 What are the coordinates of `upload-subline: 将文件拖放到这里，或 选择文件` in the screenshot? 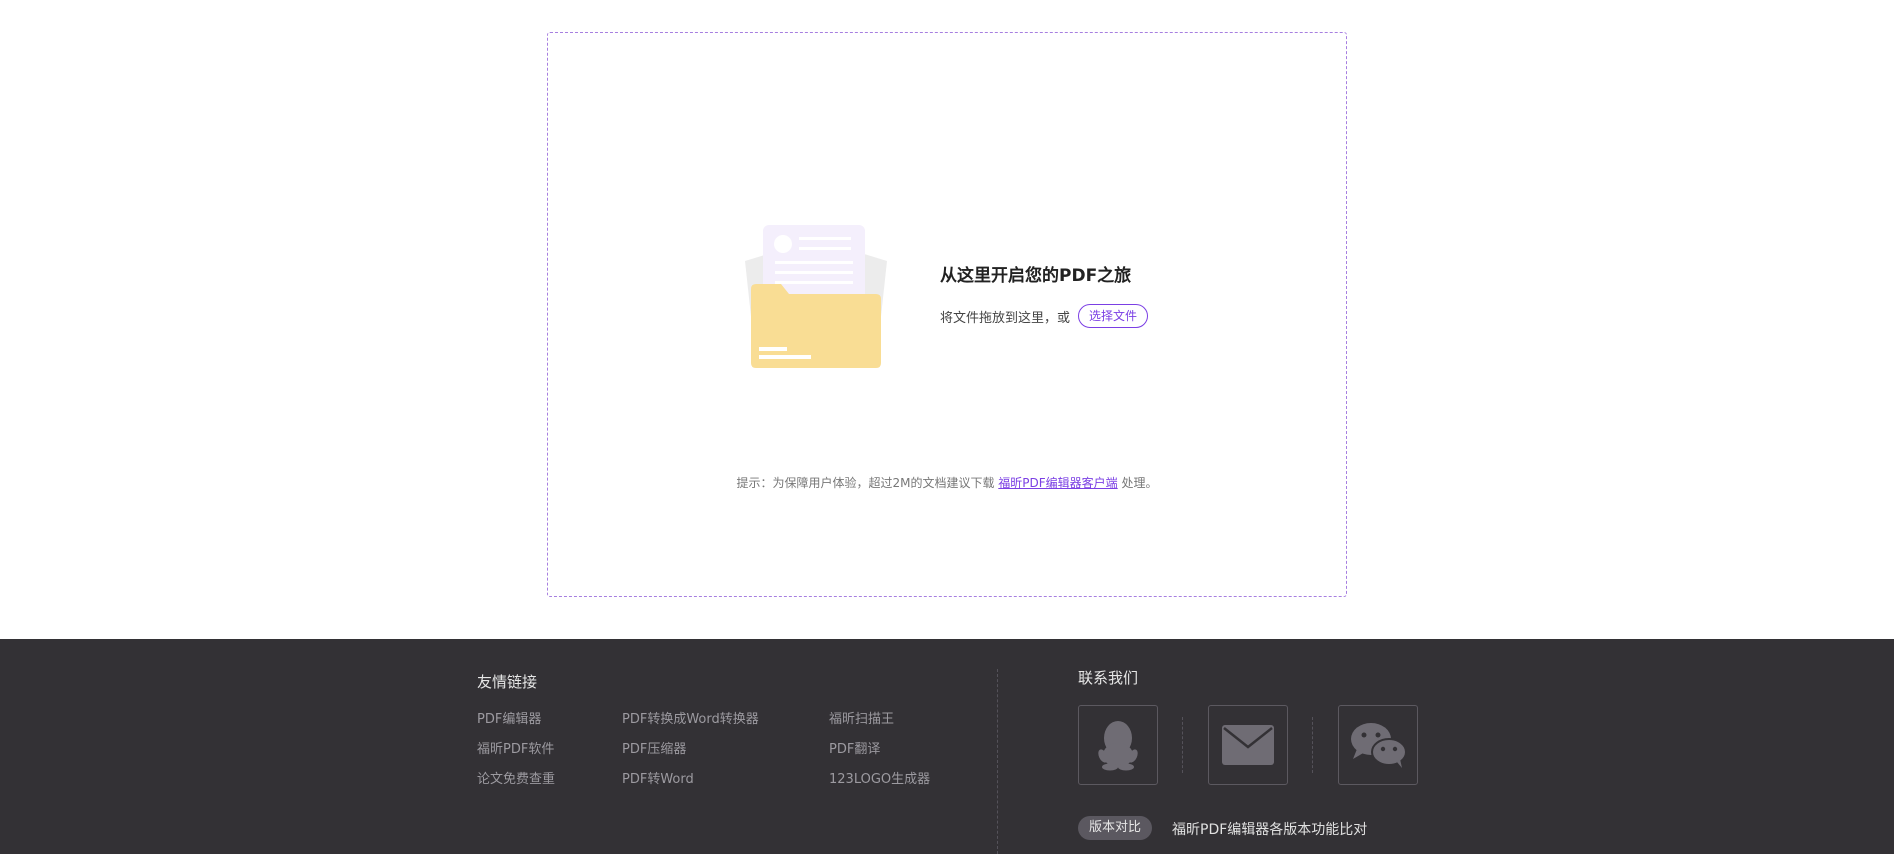 It's located at (1044, 316).